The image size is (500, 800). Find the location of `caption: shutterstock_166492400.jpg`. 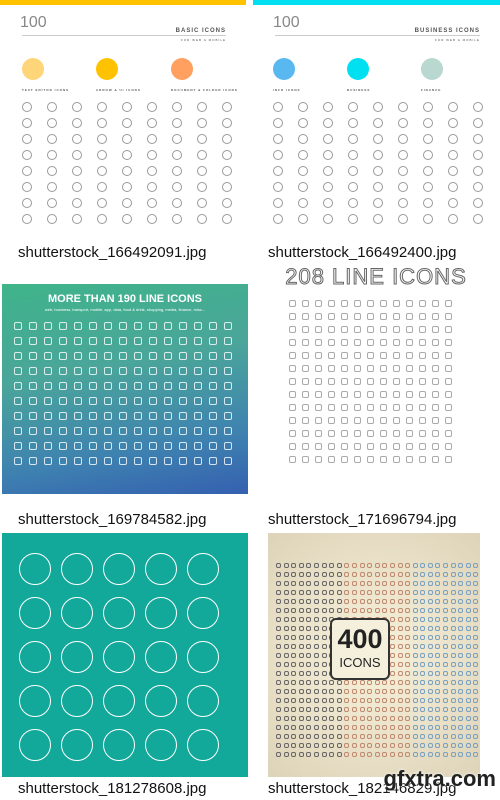

caption: shutterstock_166492400.jpg is located at coordinates (362, 252).